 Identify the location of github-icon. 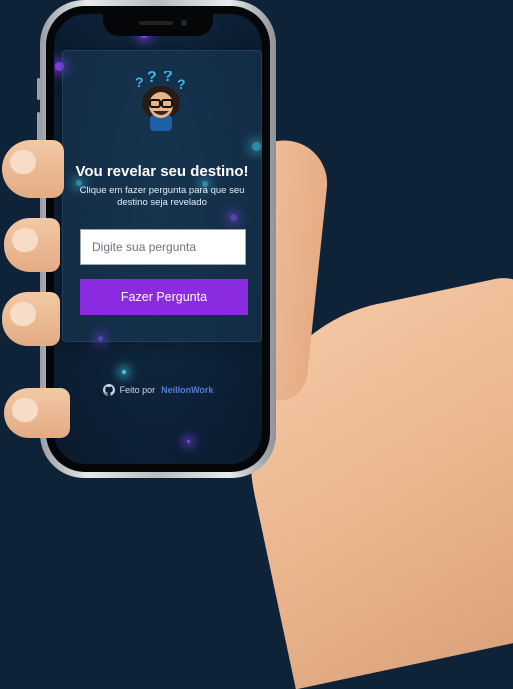
(108, 390).